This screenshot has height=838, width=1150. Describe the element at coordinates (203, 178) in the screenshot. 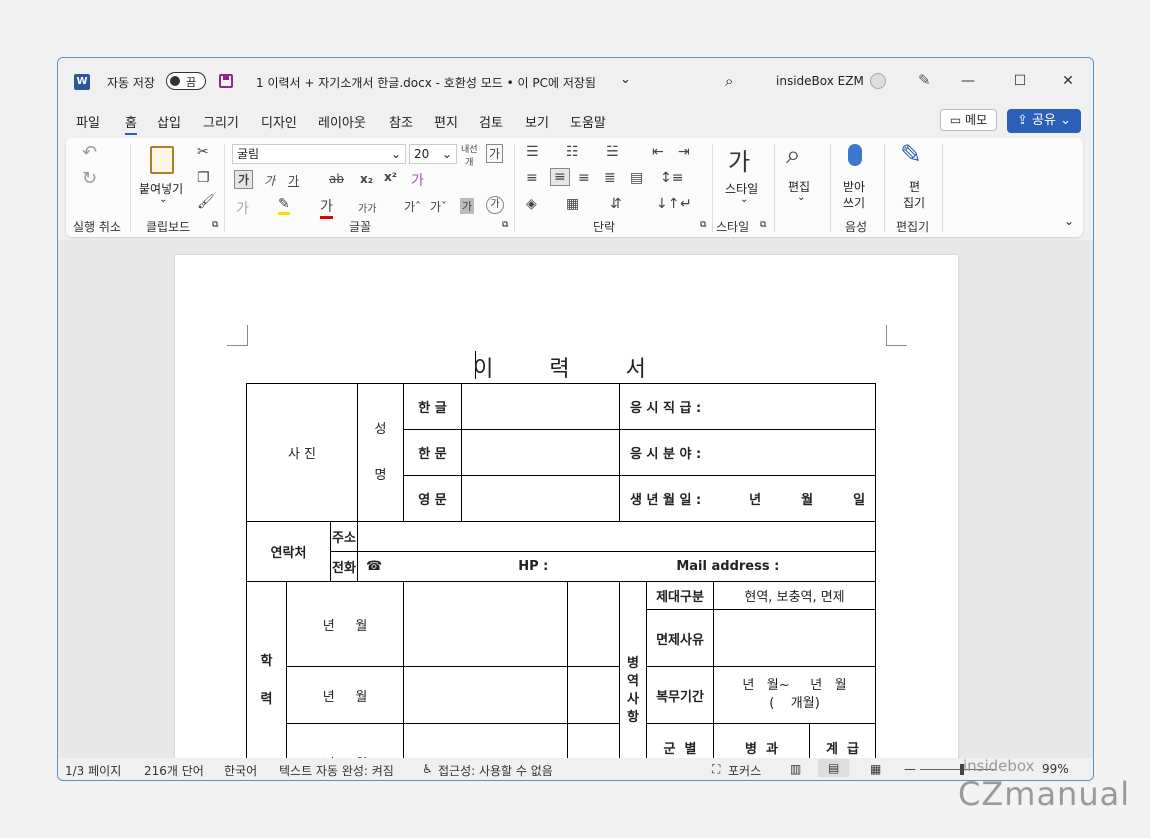

I see `copy-icon: ❐` at that location.